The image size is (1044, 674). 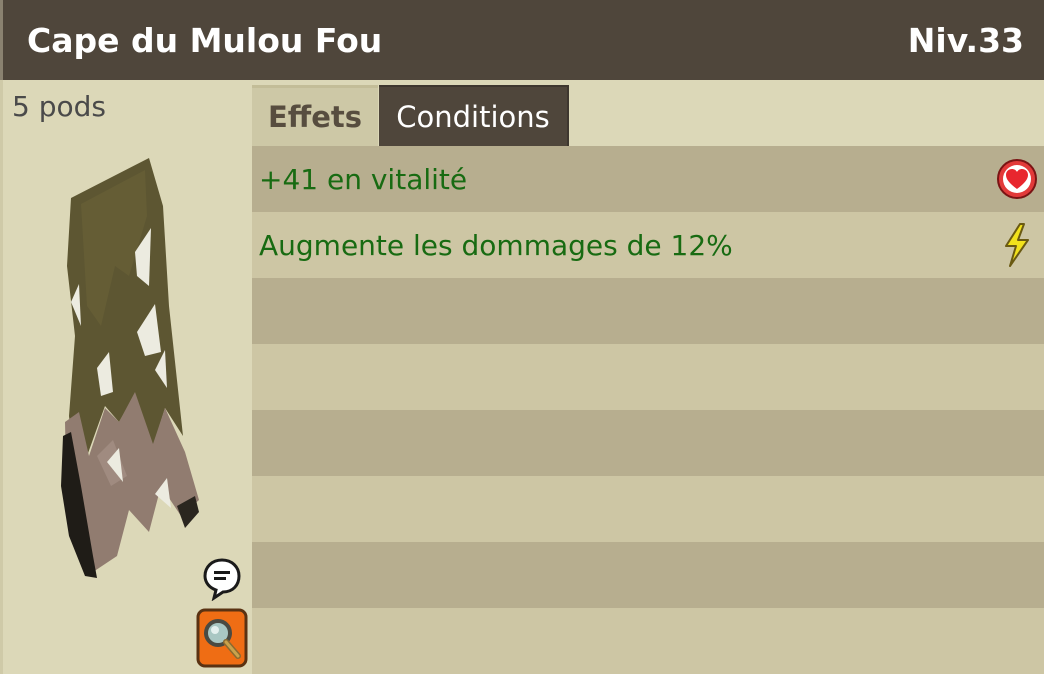 I want to click on speech-bubble-icon, so click(x=222, y=579).